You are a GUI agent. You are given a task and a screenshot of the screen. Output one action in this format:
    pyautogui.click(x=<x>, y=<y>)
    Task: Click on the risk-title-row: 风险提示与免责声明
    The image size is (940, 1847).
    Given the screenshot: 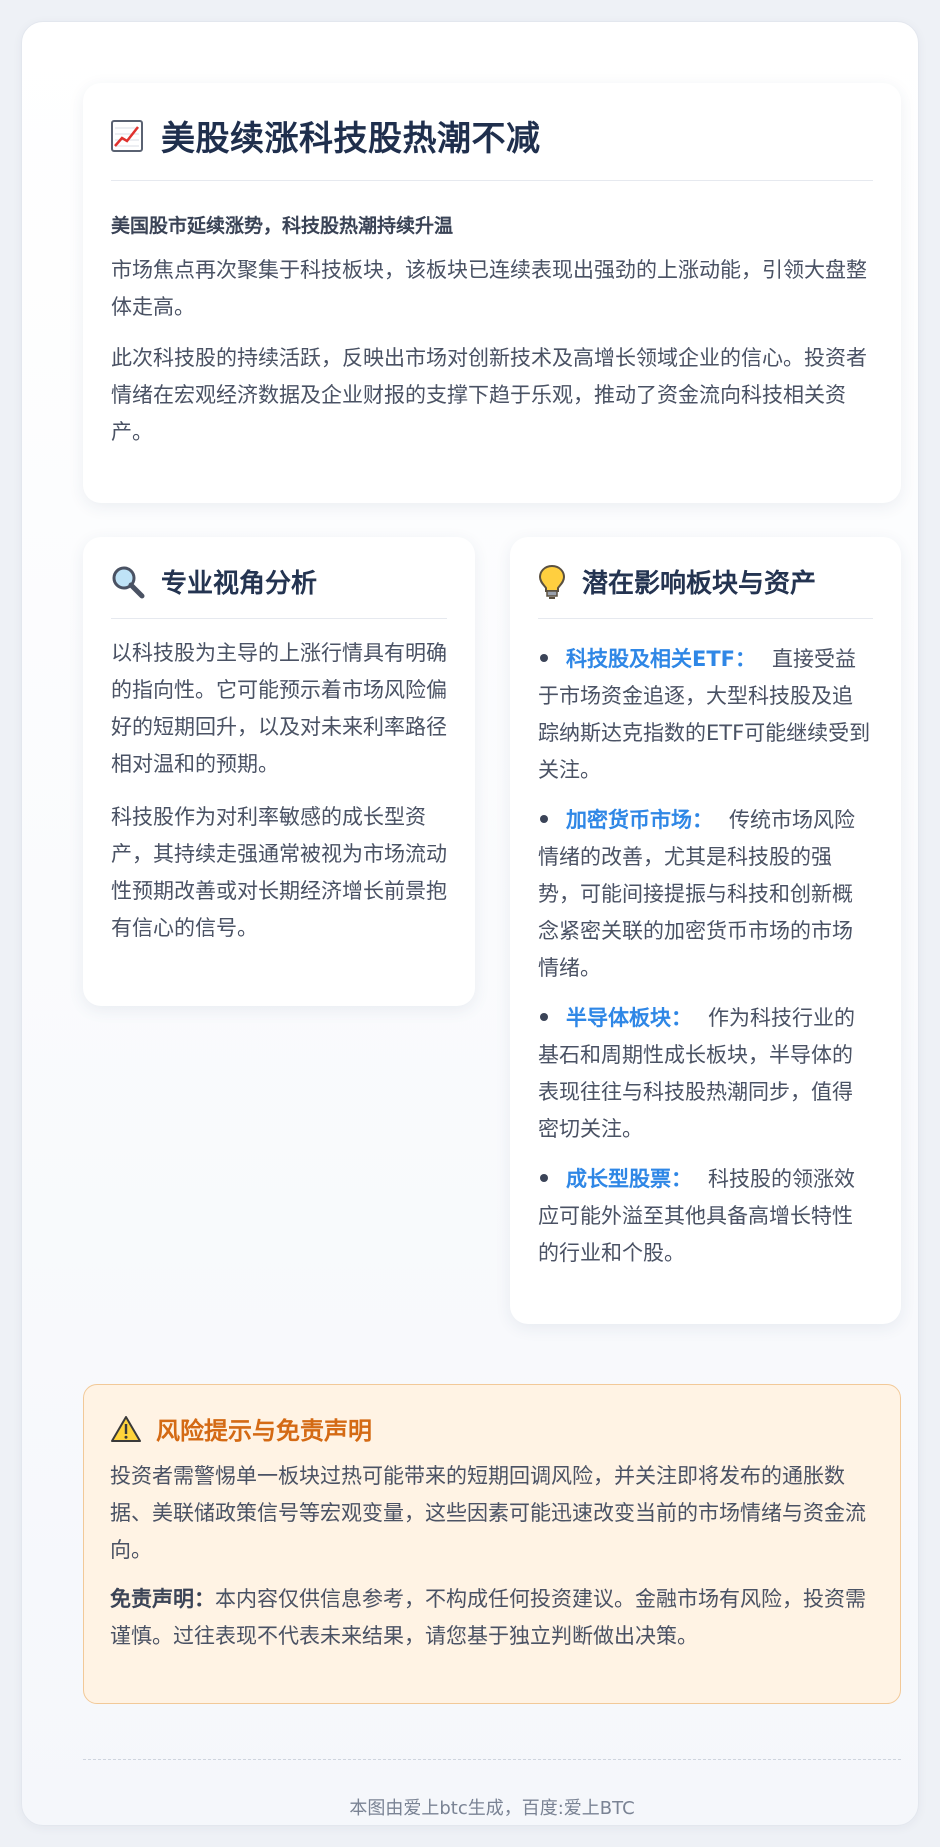 What is the action you would take?
    pyautogui.click(x=492, y=1428)
    